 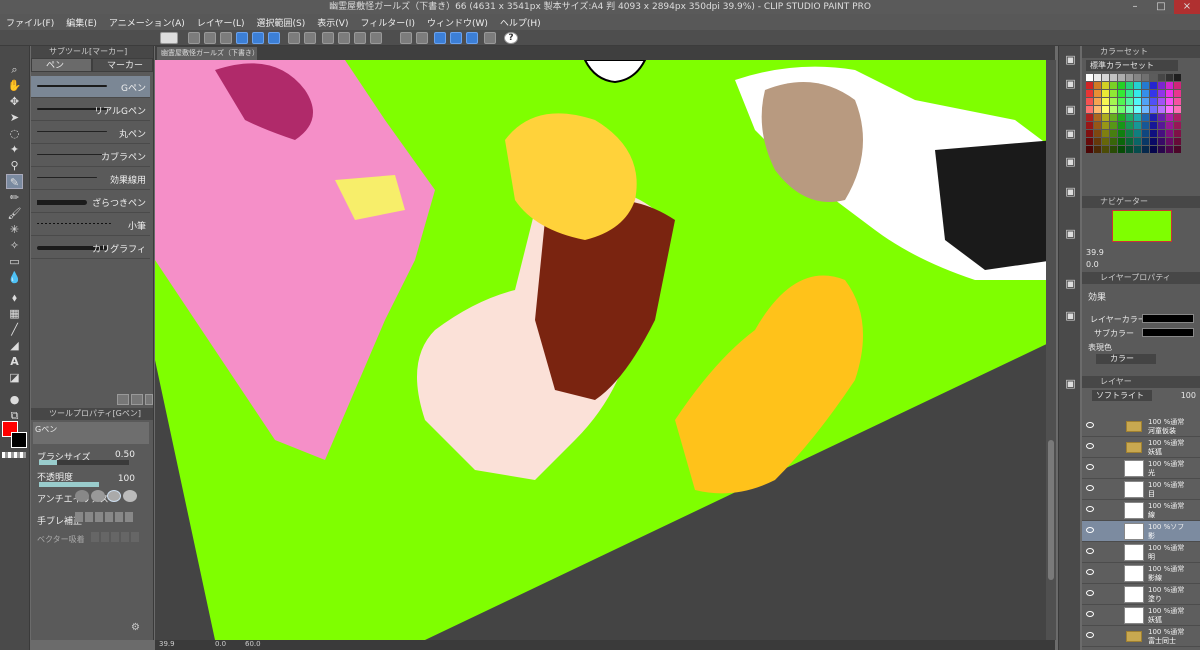 I want to click on ruler-icon, so click(x=422, y=38).